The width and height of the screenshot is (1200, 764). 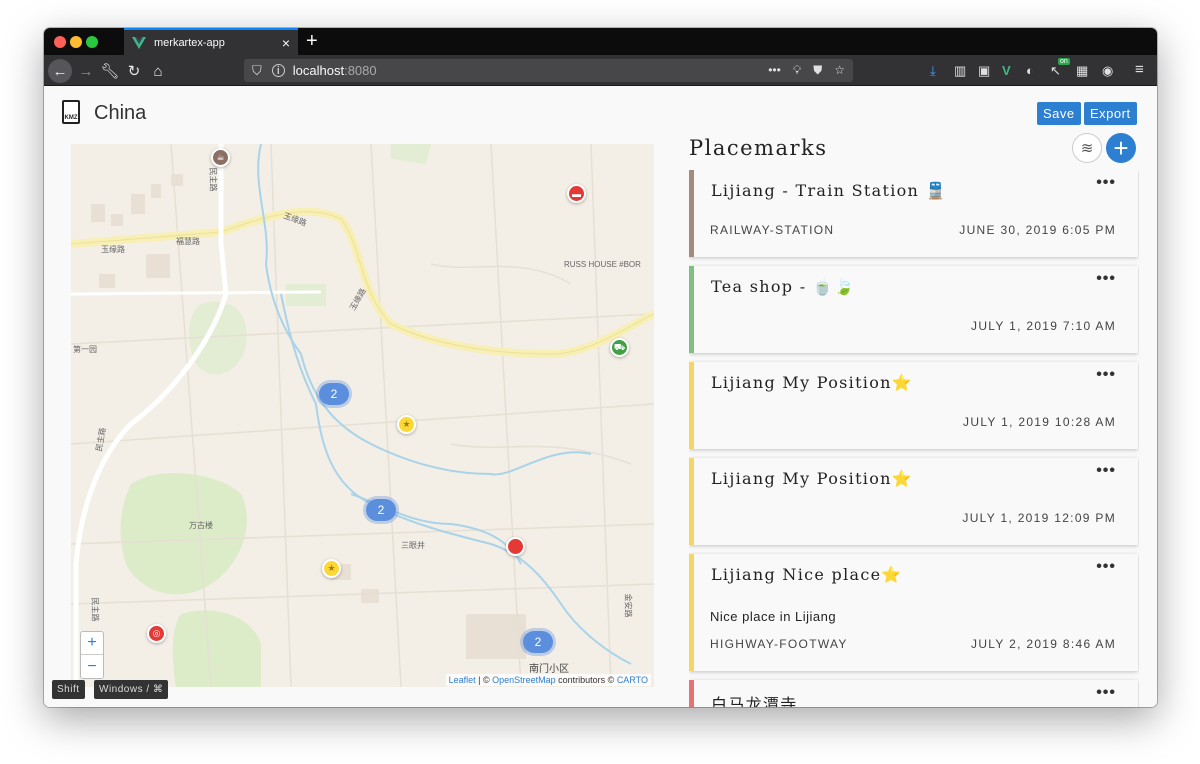 I want to click on placemark-description: Nice place in Lijiang, so click(x=773, y=616).